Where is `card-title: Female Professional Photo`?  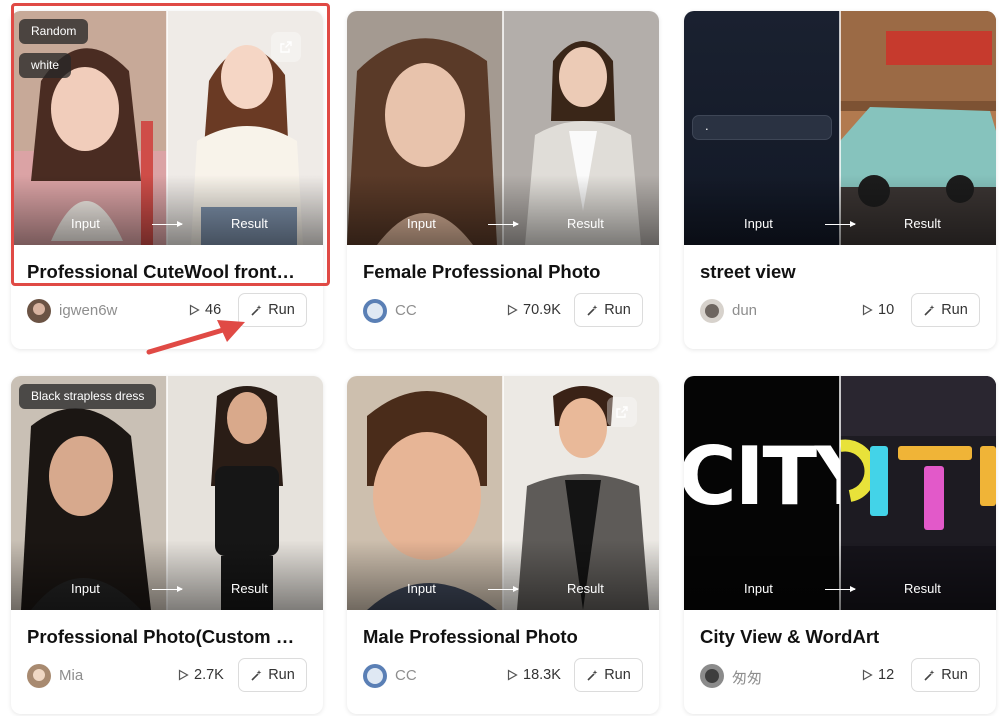 card-title: Female Professional Photo is located at coordinates (505, 272).